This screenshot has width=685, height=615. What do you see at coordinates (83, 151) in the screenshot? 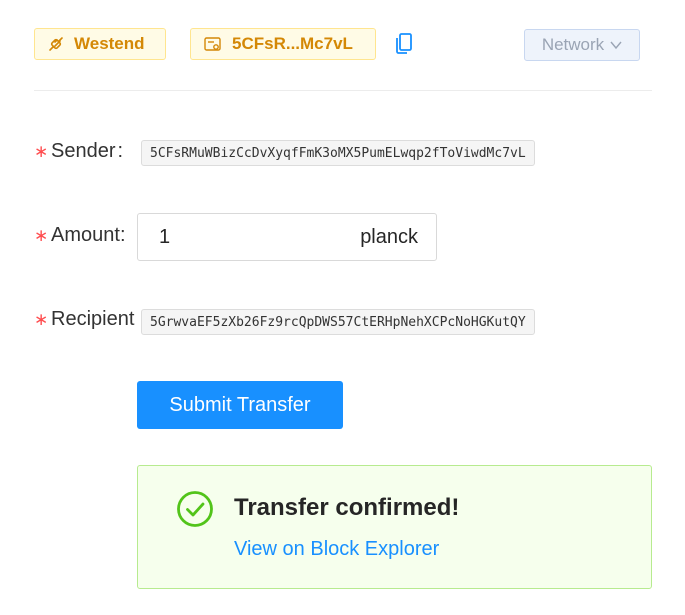
I see `sender-label: Sender` at bounding box center [83, 151].